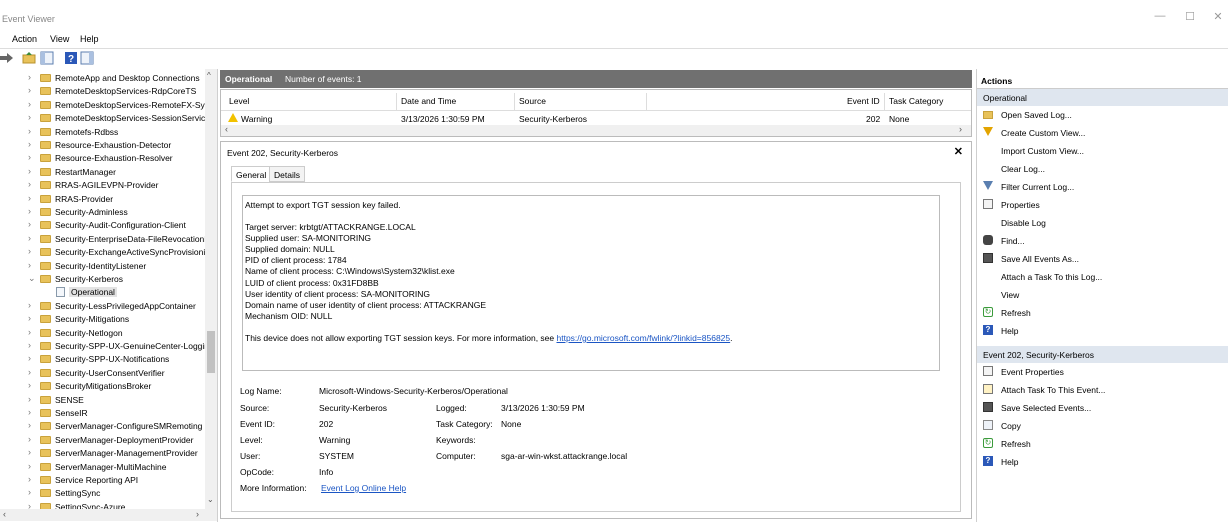  What do you see at coordinates (103, 359) in the screenshot?
I see `tree-item-security-spp-ux-notifications: › Security-SPP-UX-Notifications` at bounding box center [103, 359].